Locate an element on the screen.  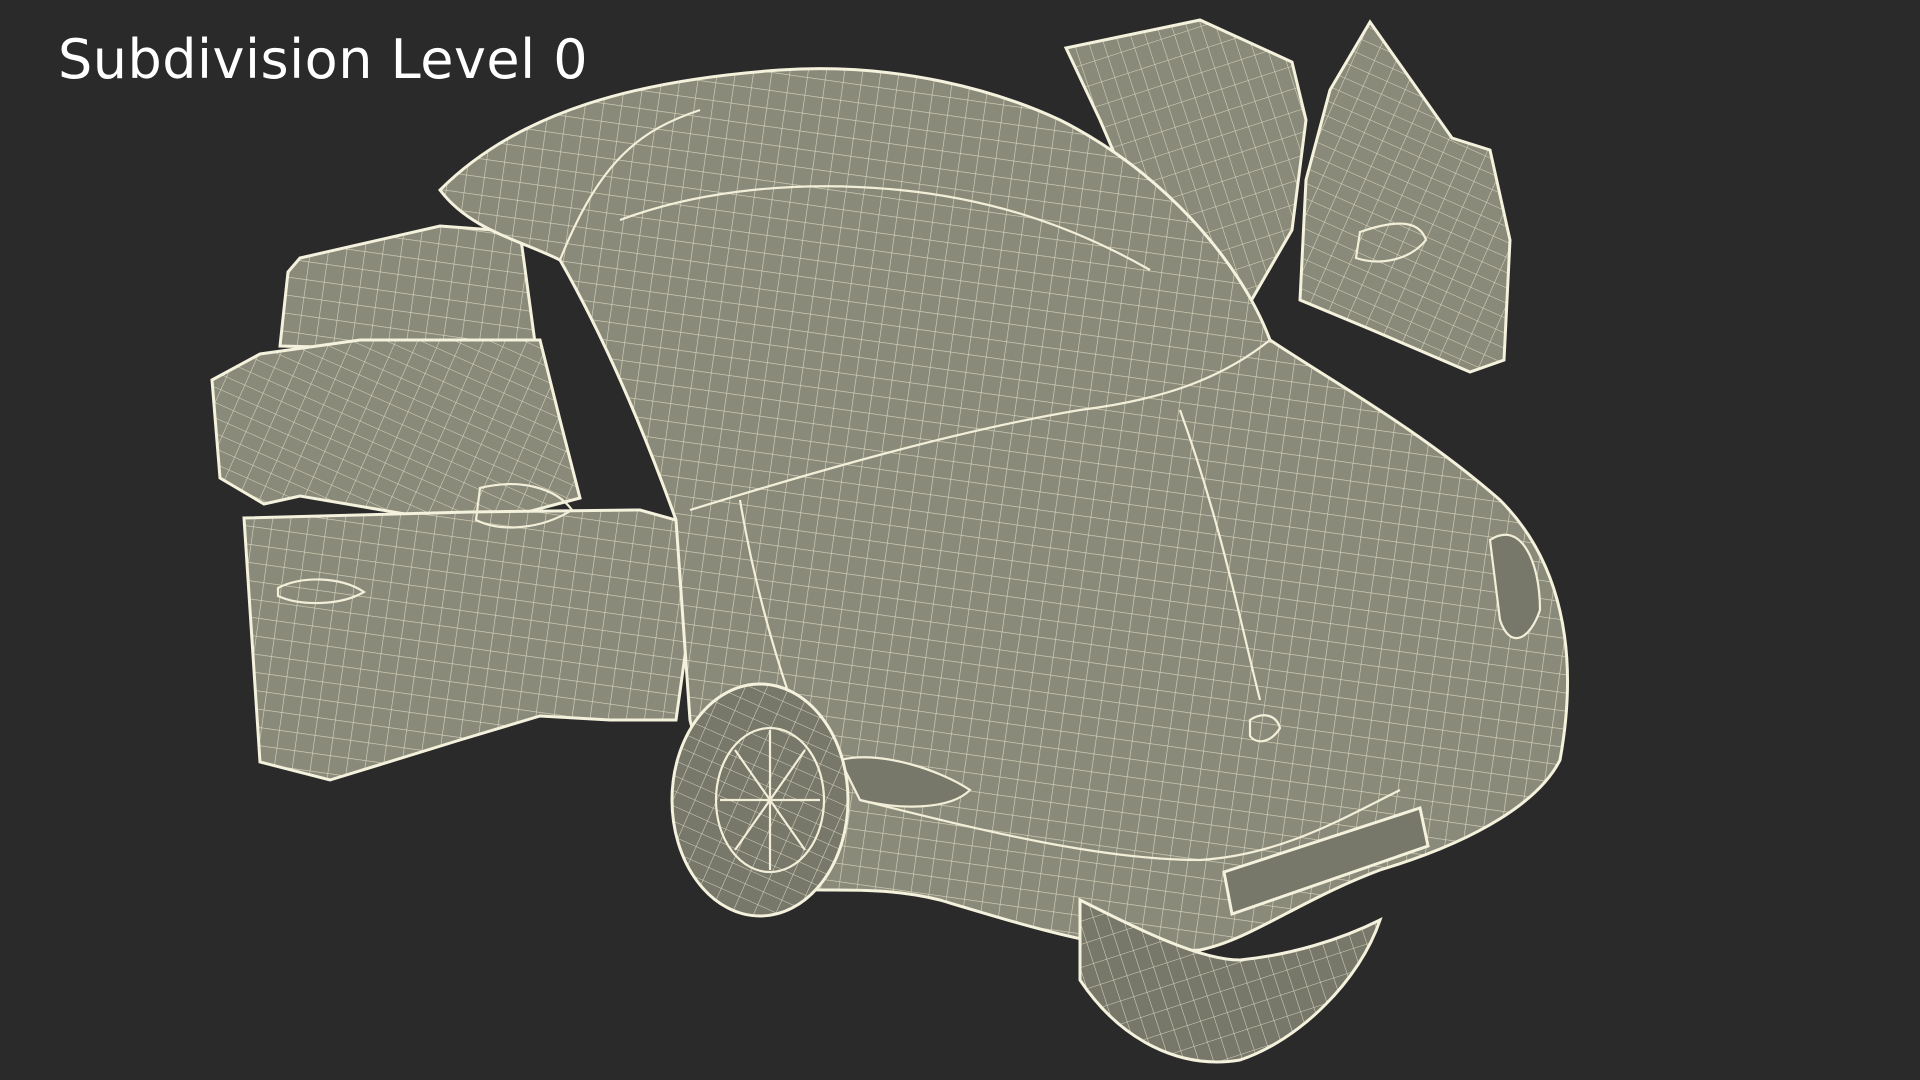
front-wheel is located at coordinates (760, 800).